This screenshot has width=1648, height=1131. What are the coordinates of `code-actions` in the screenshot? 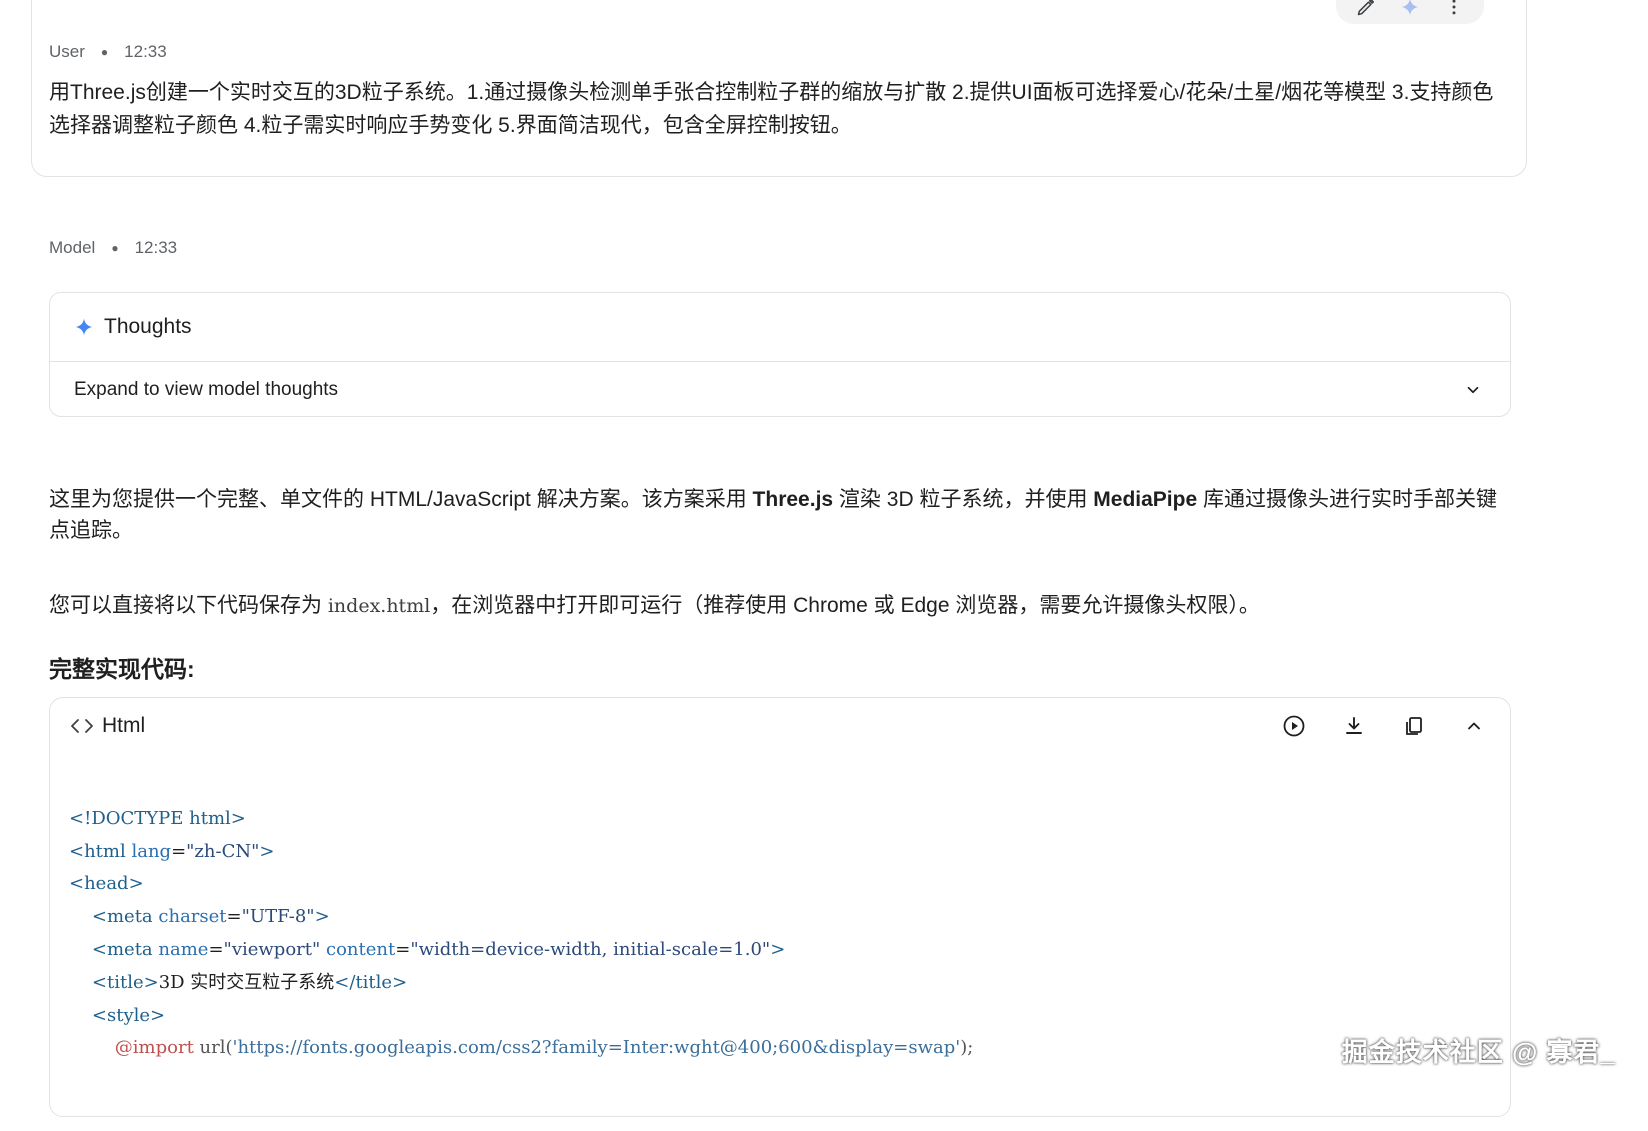 It's located at (1384, 726).